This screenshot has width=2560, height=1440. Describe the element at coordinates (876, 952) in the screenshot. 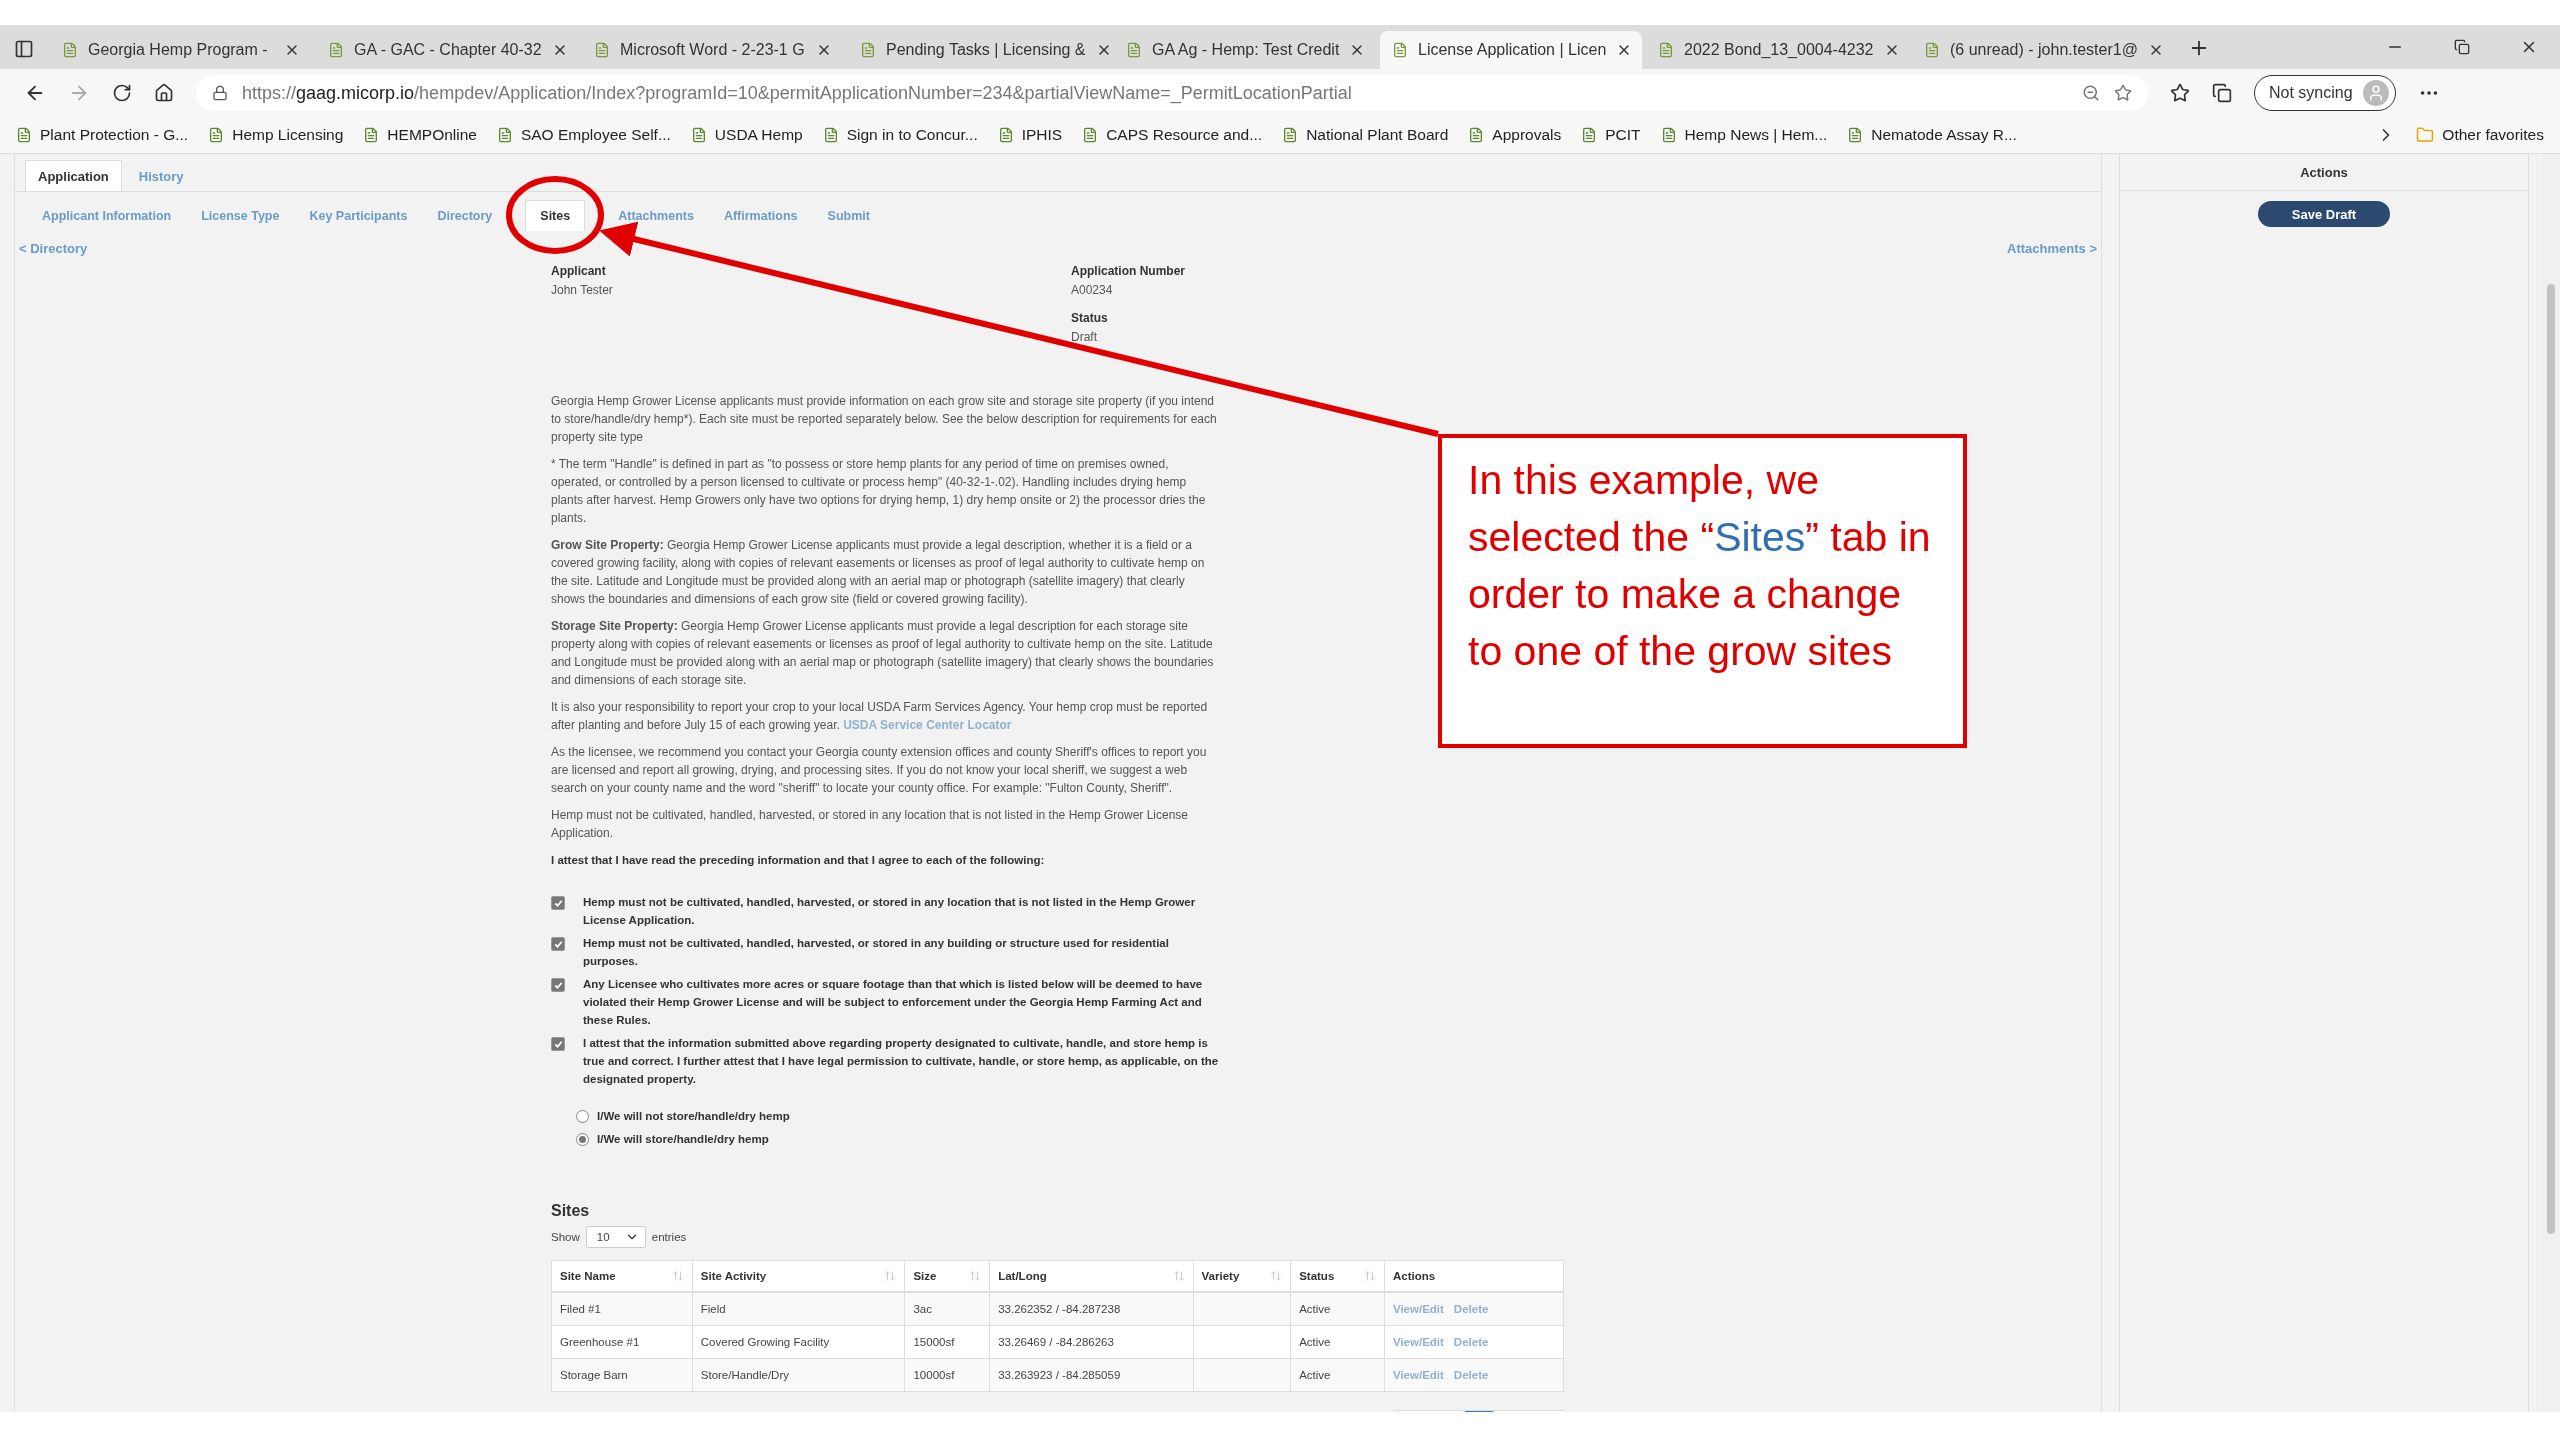

I see `checkbox-label: Hemp must not be cultivated, handled, harvested, or stored in any building or structure used for residential purposes.` at that location.